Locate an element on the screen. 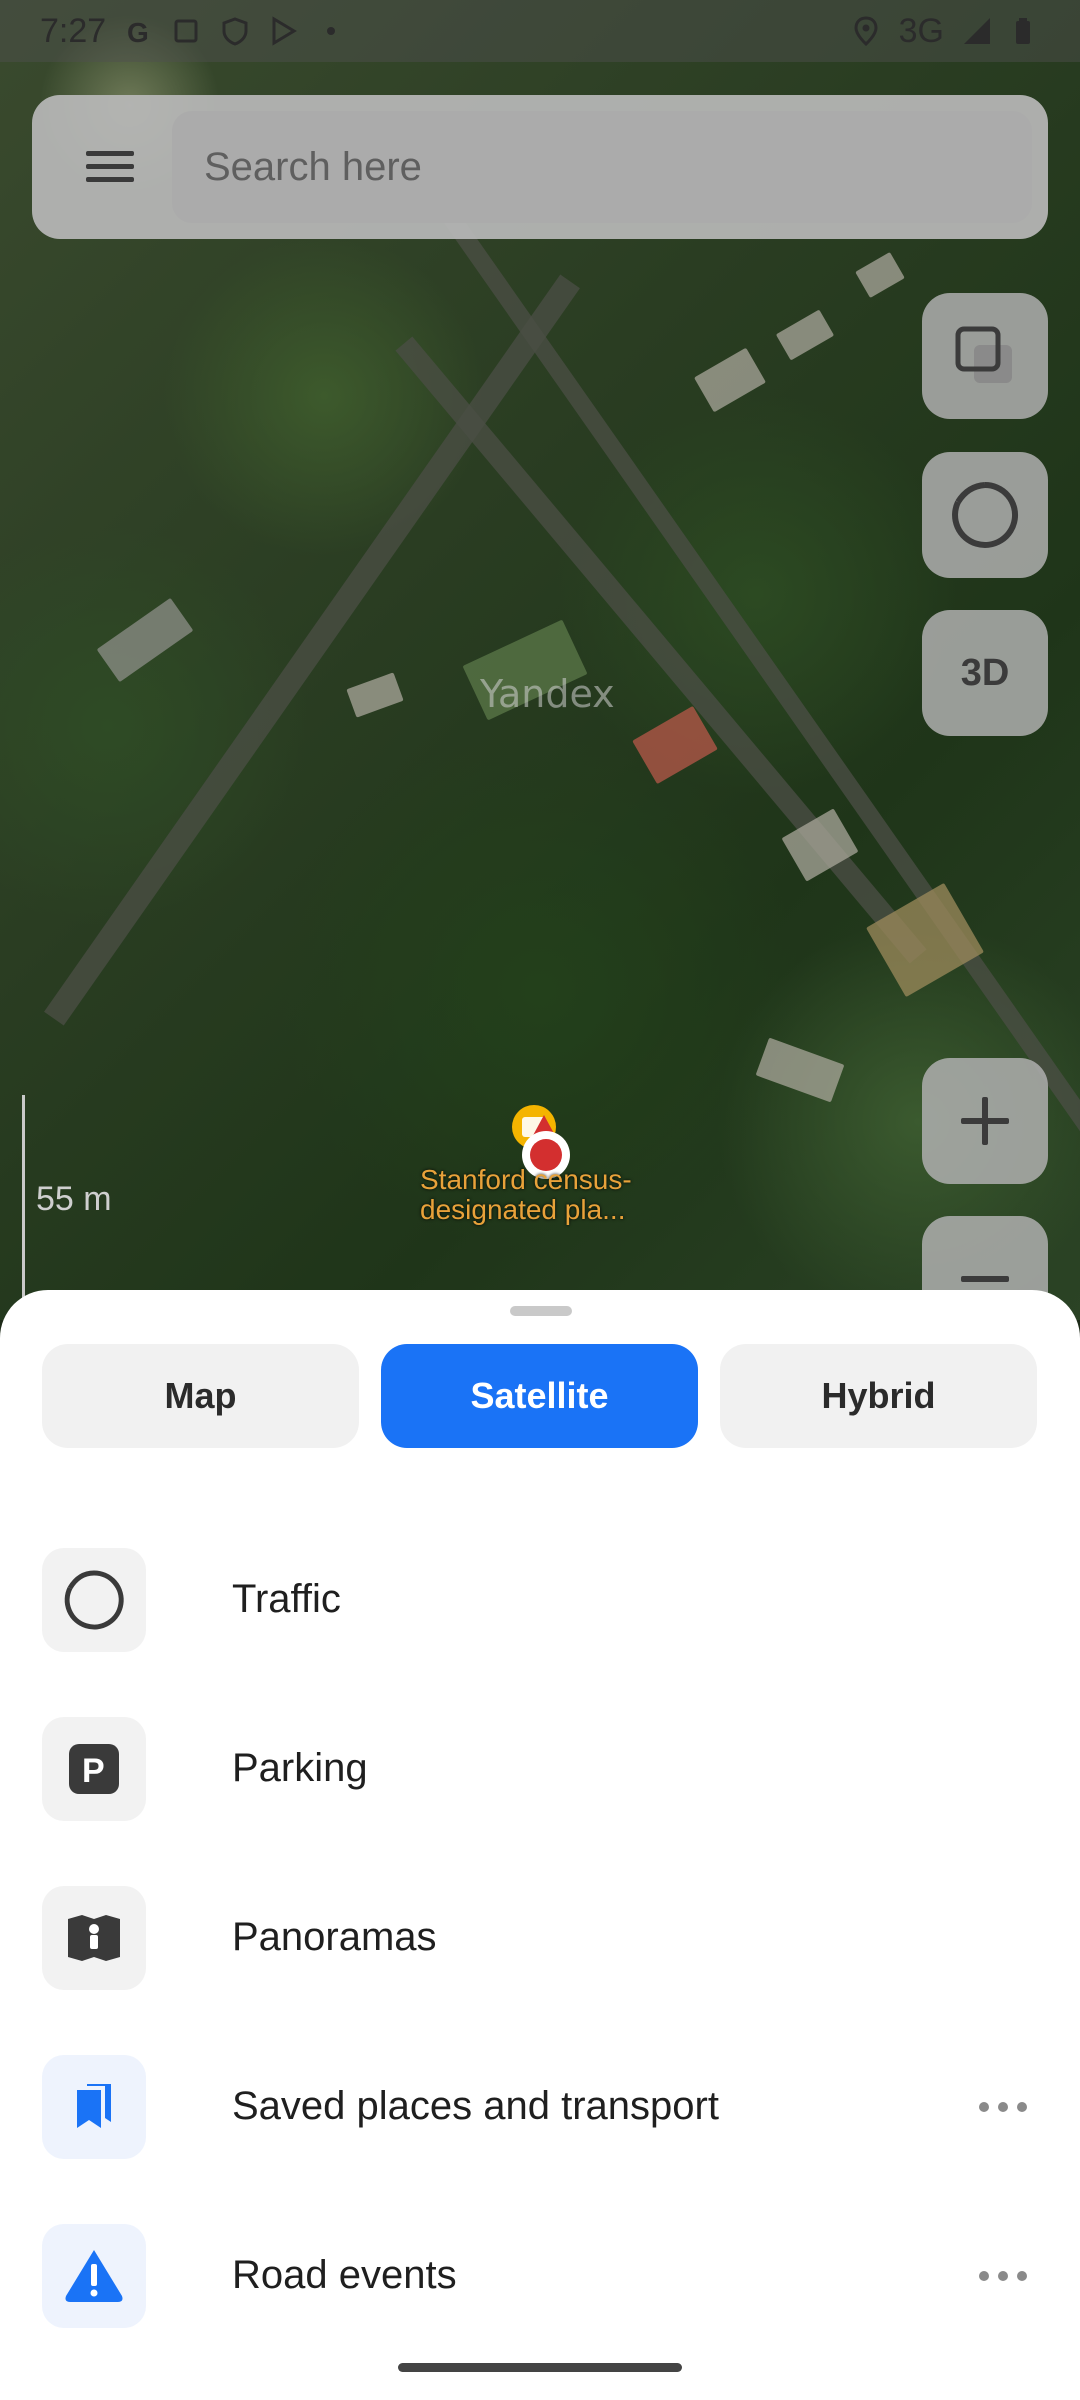  status-time: 7:27 is located at coordinates (73, 30).